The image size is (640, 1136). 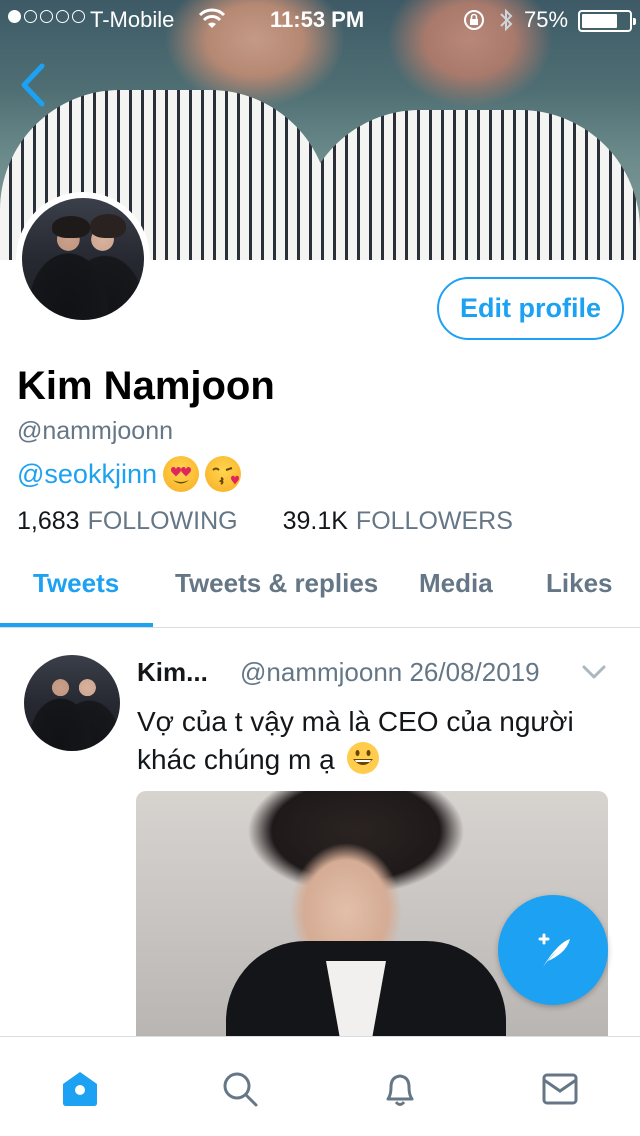 What do you see at coordinates (48, 521) in the screenshot?
I see `following-count: 1,683` at bounding box center [48, 521].